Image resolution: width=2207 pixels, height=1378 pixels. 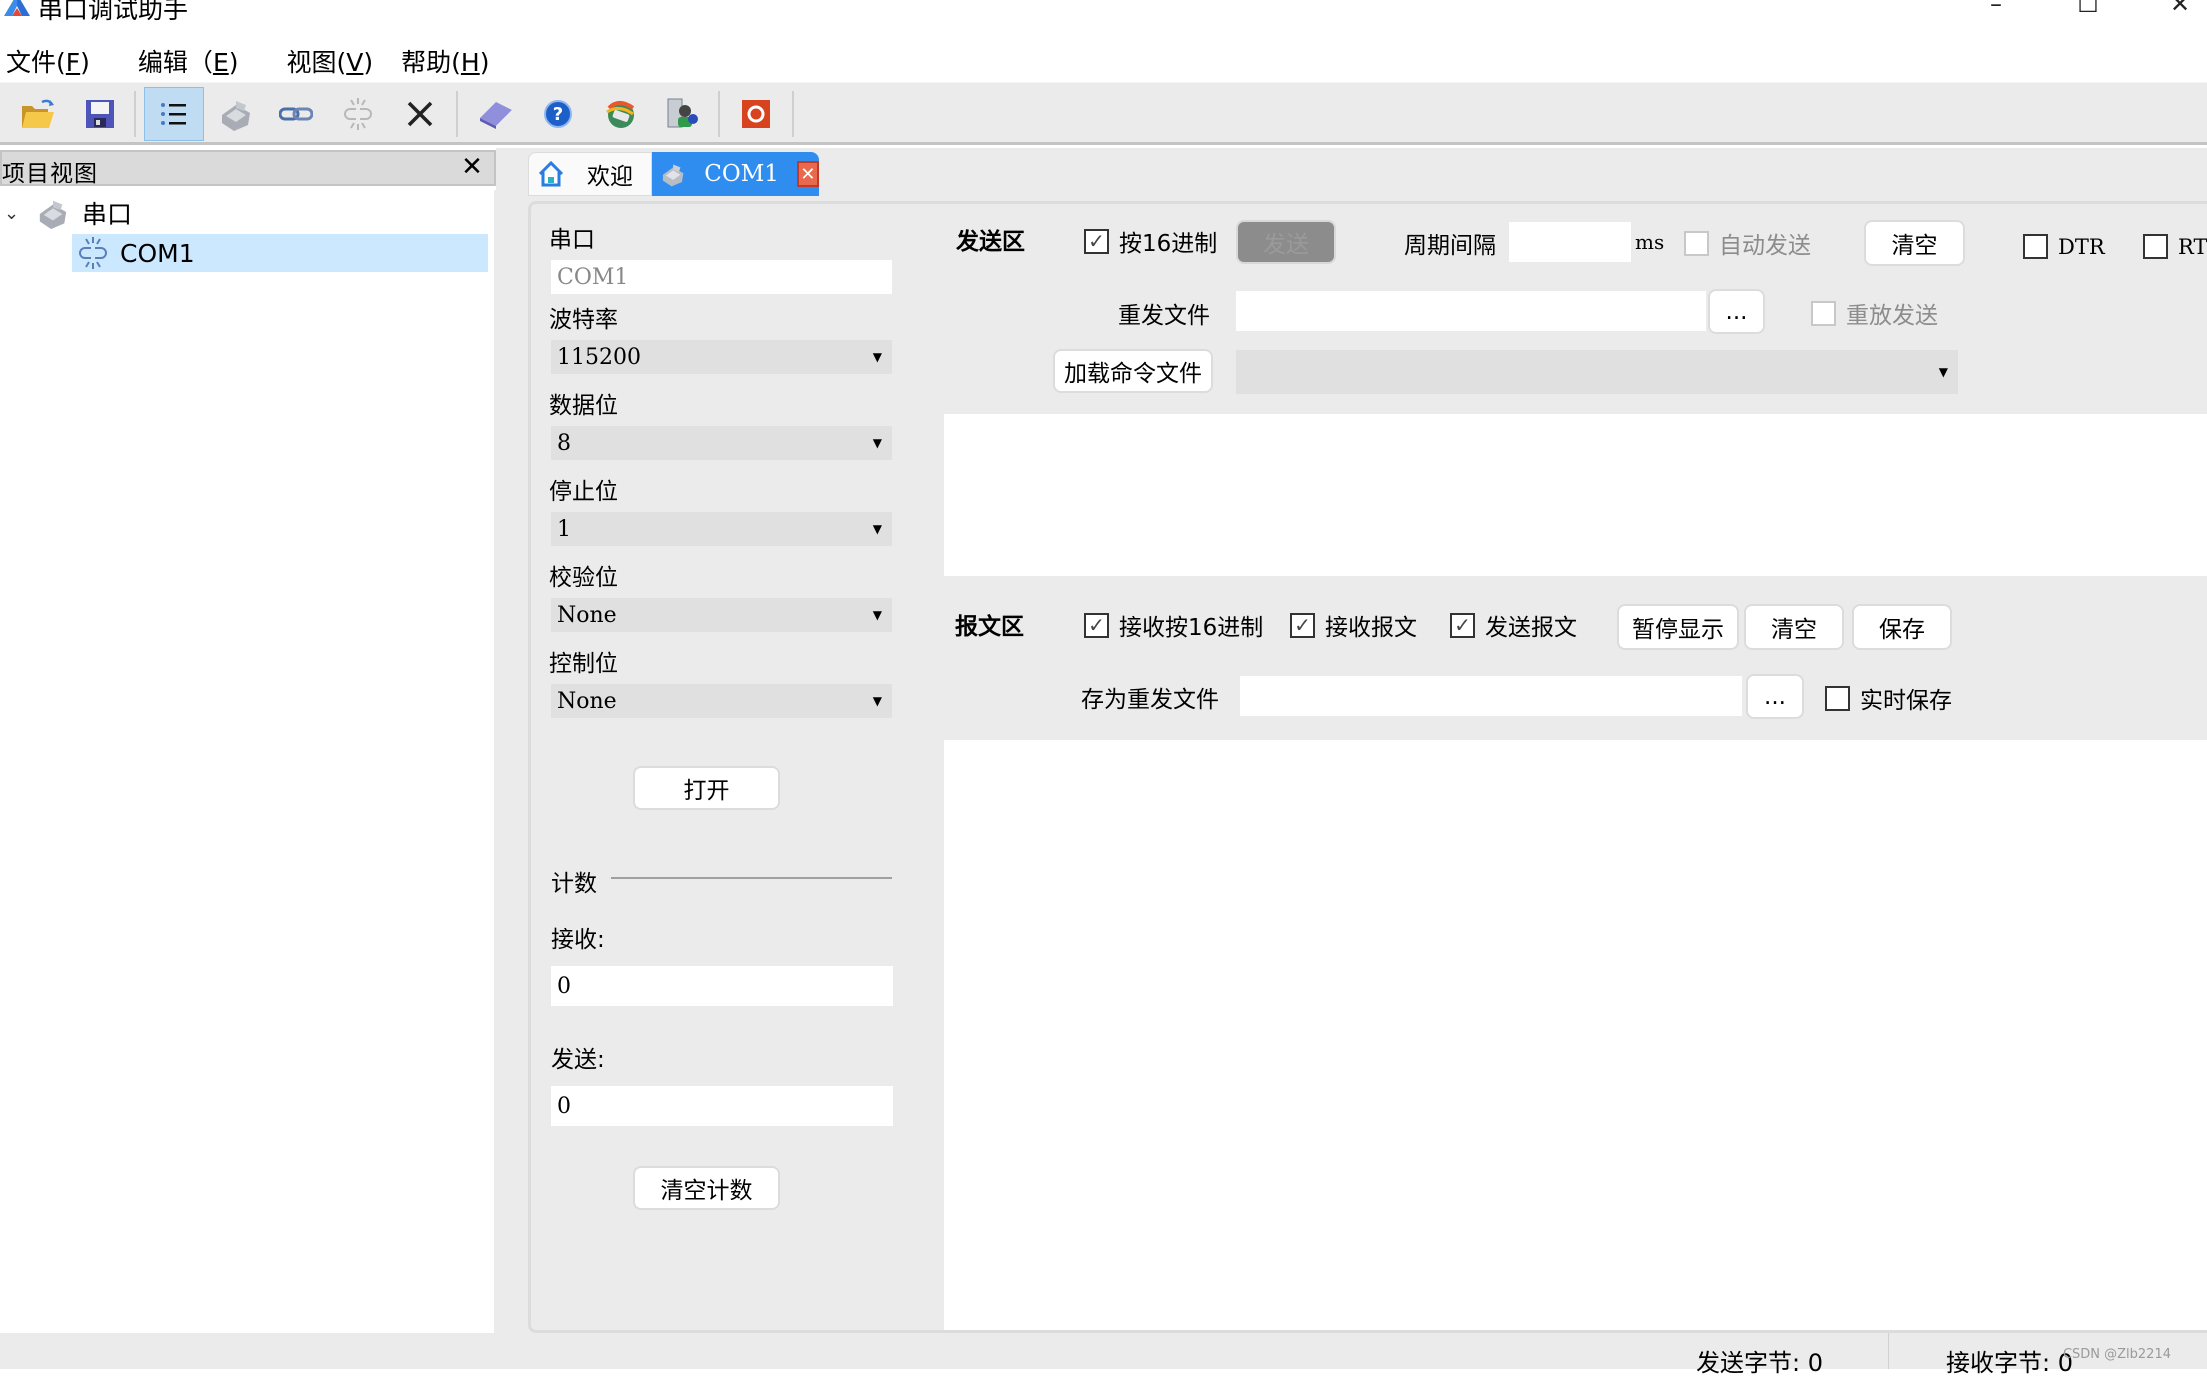 I want to click on open-folder-icon, so click(x=38, y=113).